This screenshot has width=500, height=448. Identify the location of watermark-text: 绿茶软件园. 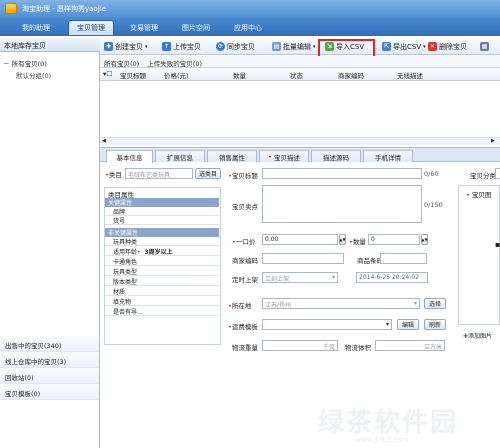
(388, 423).